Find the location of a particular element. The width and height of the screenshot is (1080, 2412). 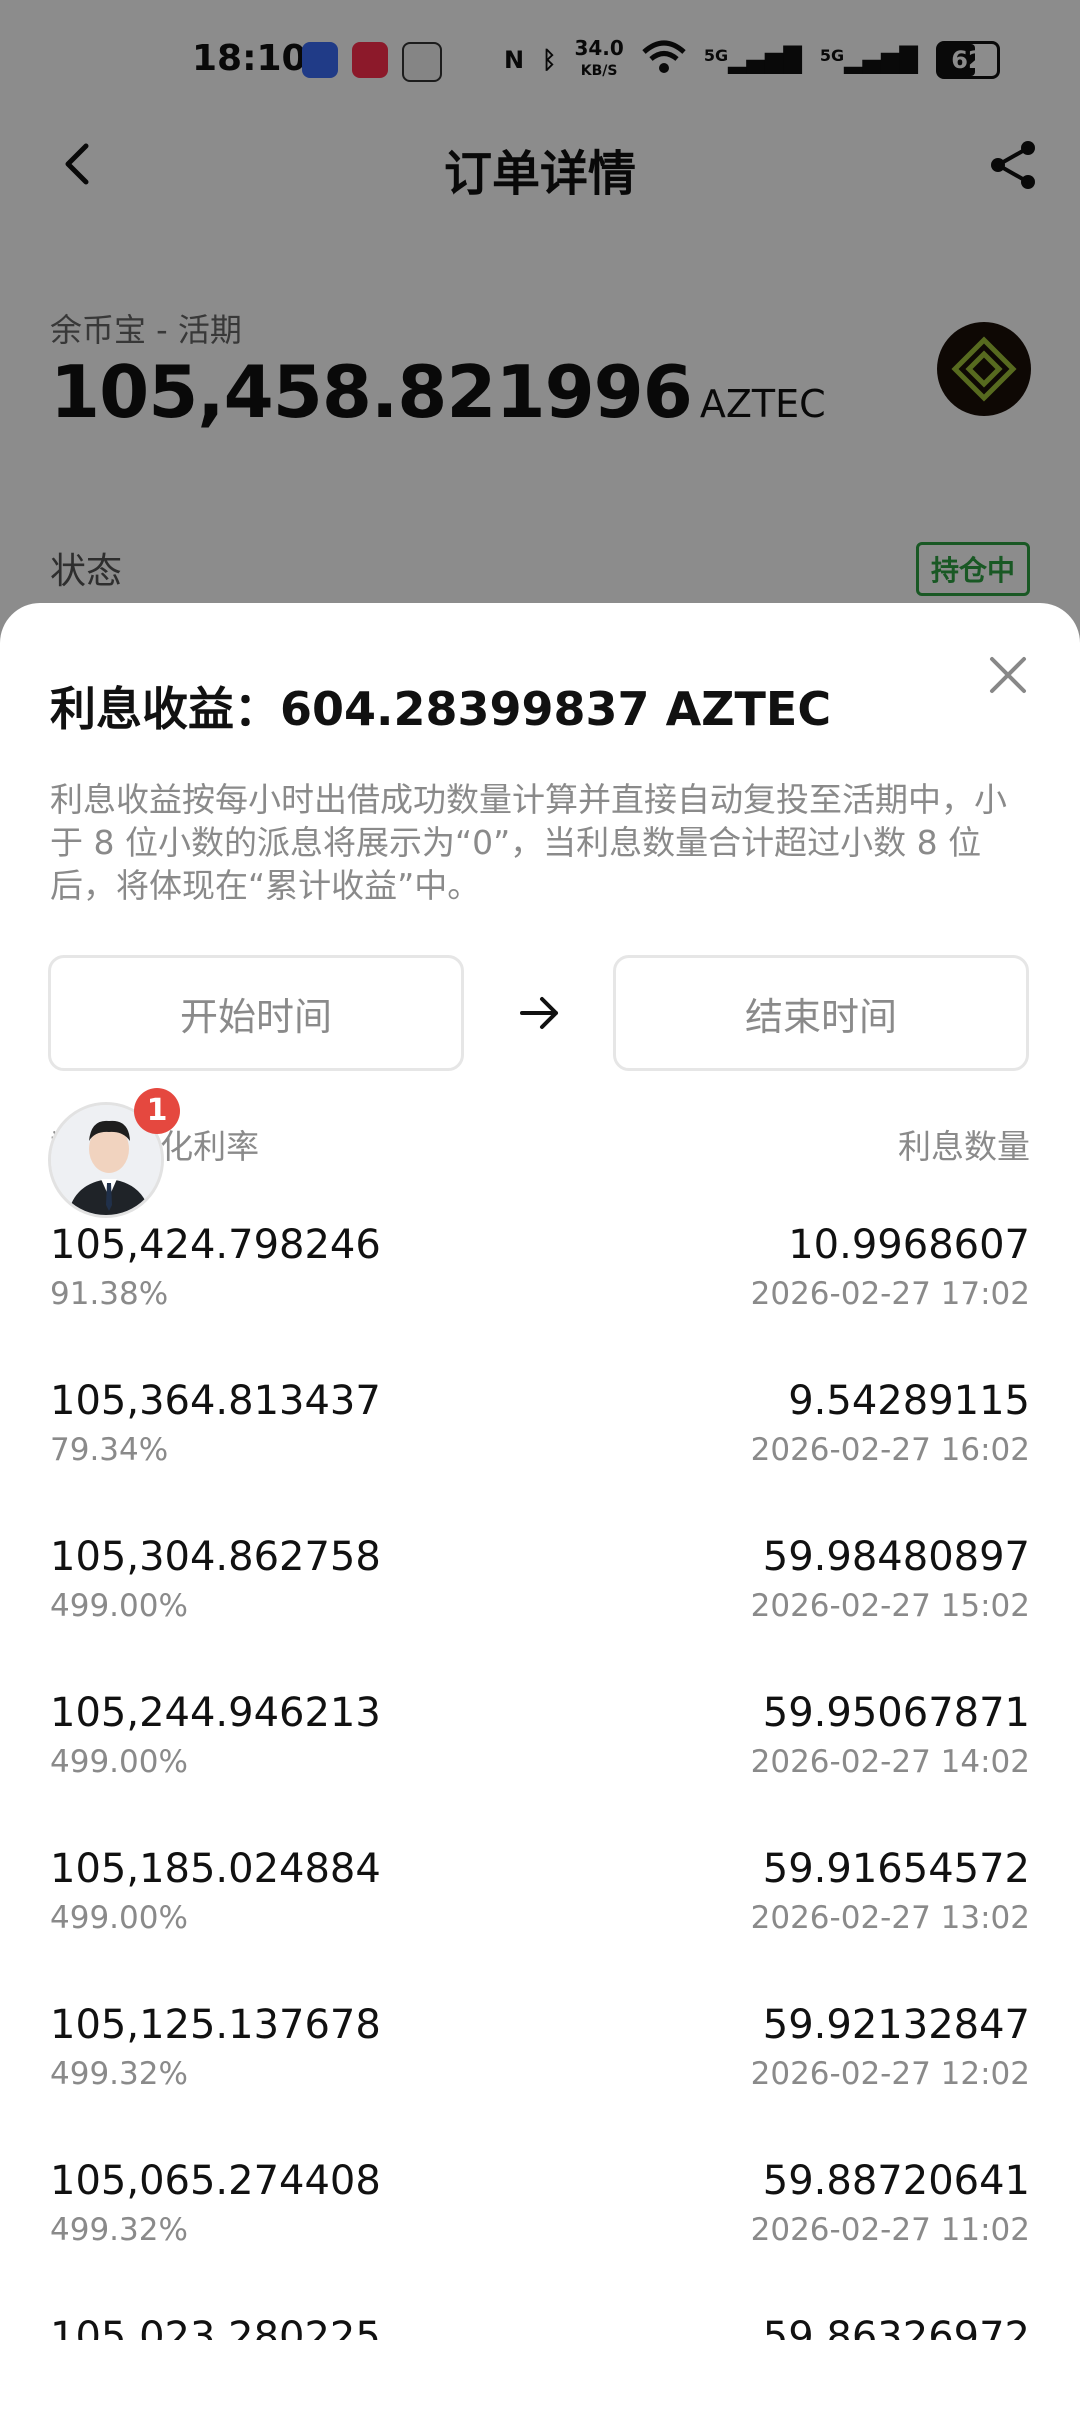

start-time-field: 开始时间 is located at coordinates (256, 1013).